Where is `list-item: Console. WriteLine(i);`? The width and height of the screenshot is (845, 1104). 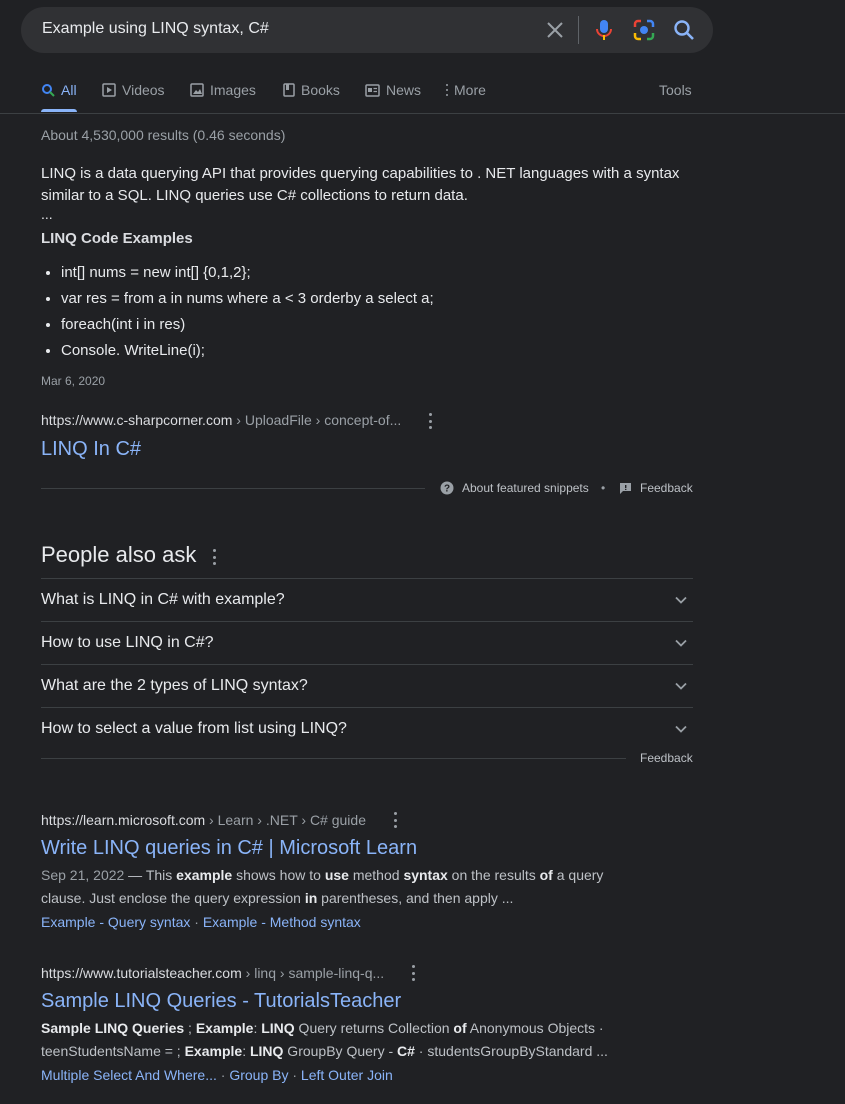
list-item: Console. WriteLine(i); is located at coordinates (247, 353).